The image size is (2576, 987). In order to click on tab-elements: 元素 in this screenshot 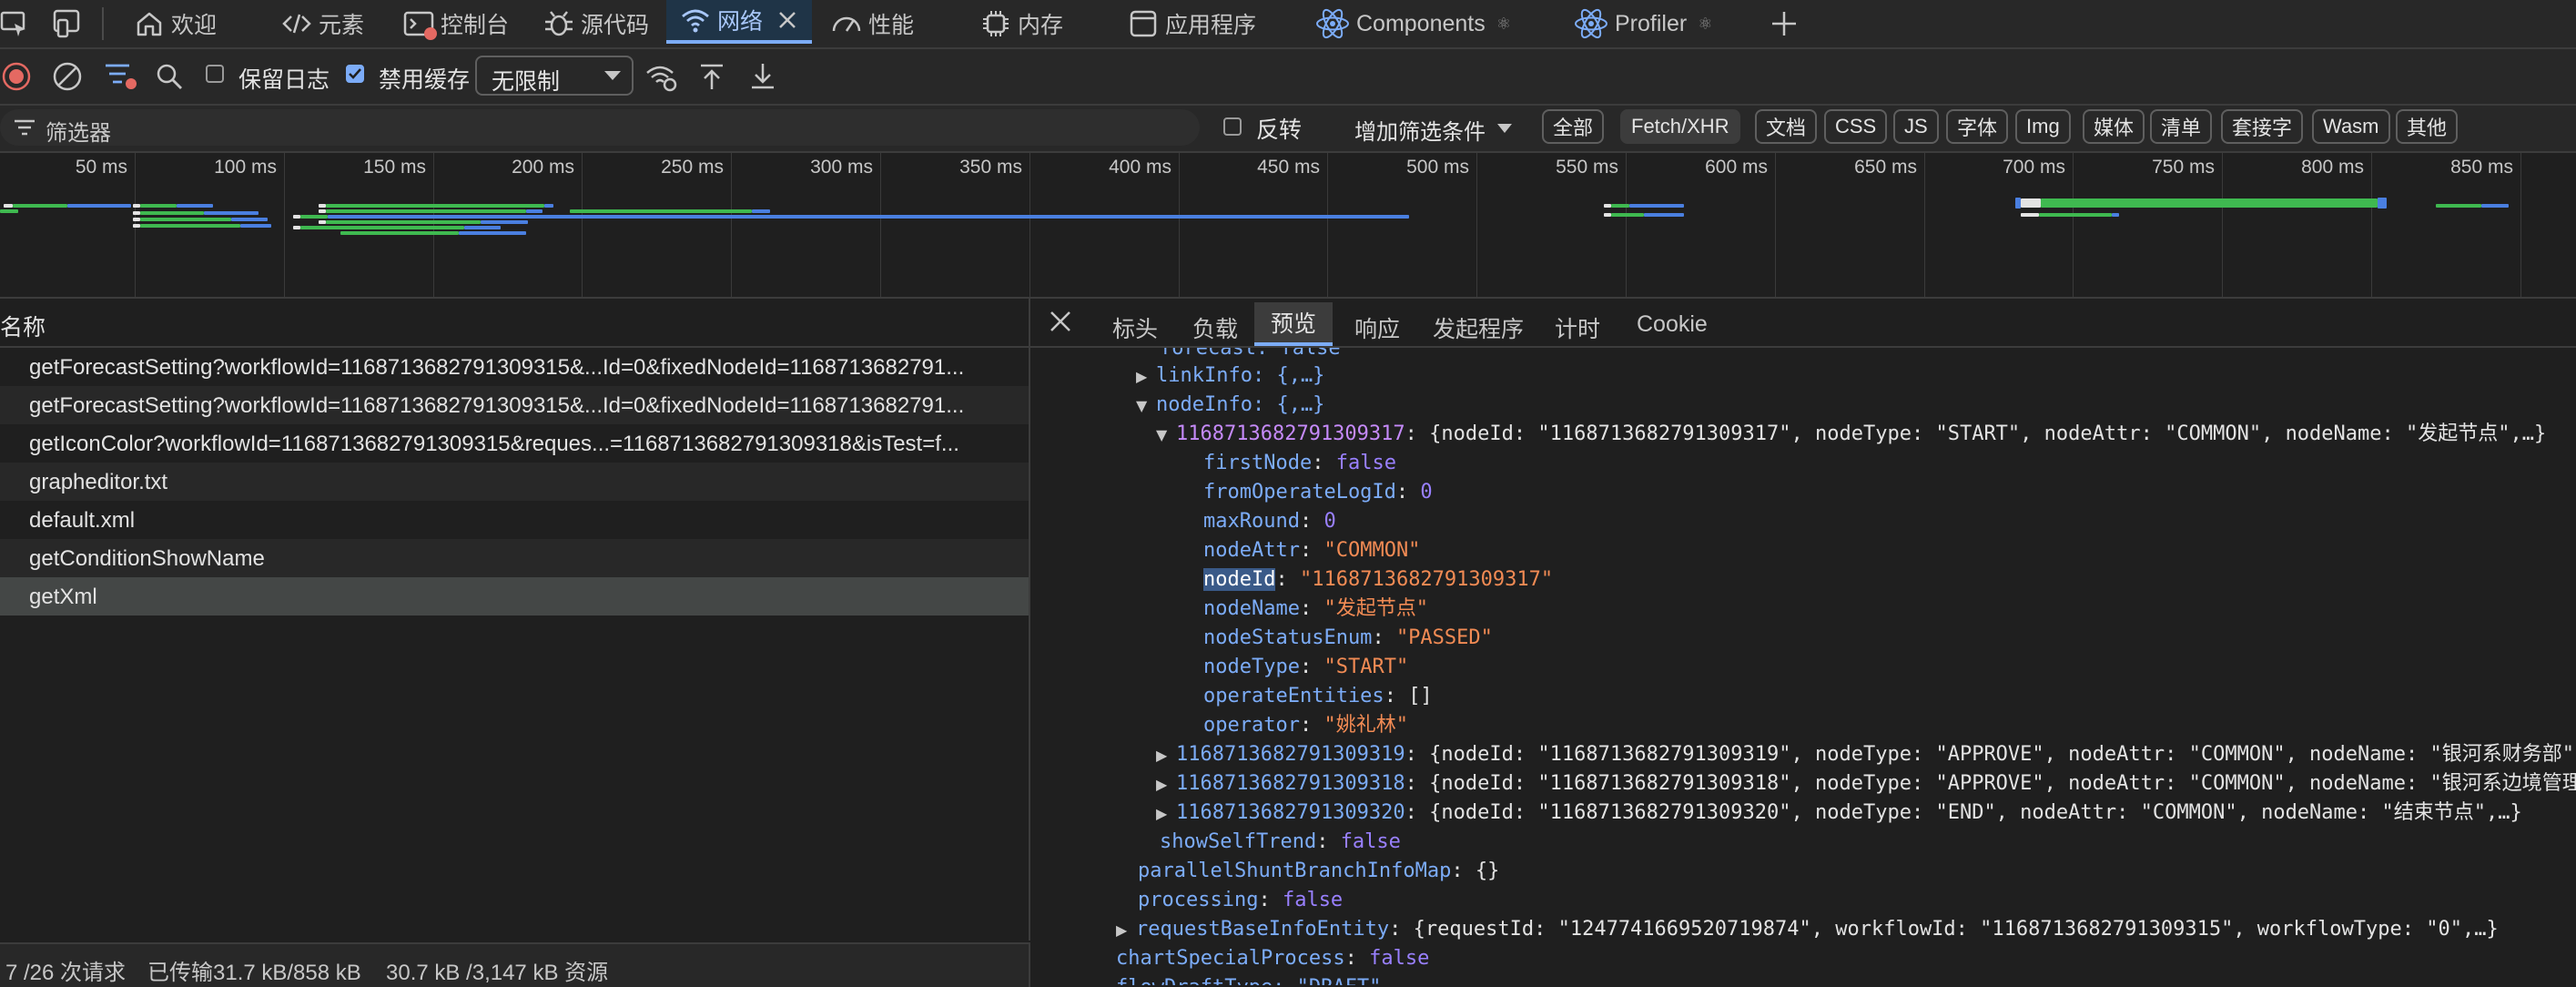, I will do `click(322, 24)`.